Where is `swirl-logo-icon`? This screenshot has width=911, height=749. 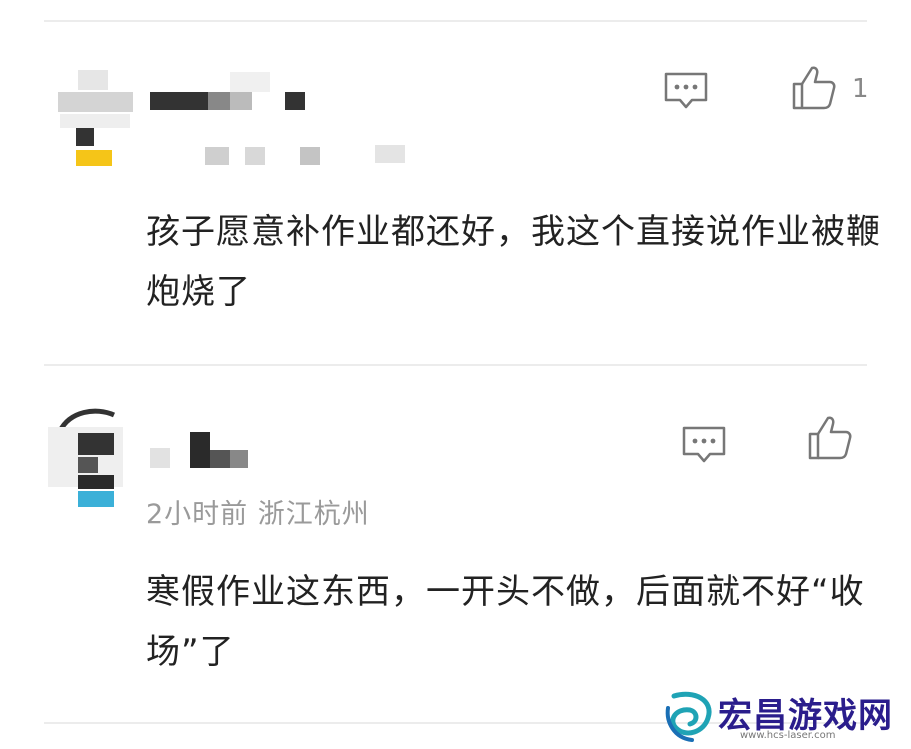 swirl-logo-icon is located at coordinates (688, 716).